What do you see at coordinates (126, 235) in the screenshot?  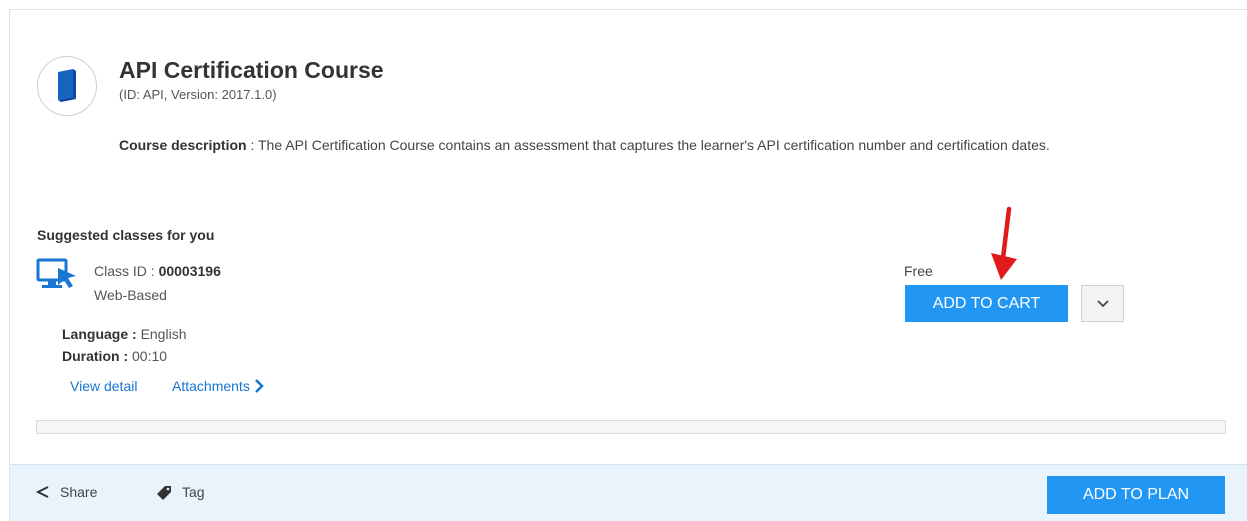 I see `suggested-classes-heading: Suggested classes for you` at bounding box center [126, 235].